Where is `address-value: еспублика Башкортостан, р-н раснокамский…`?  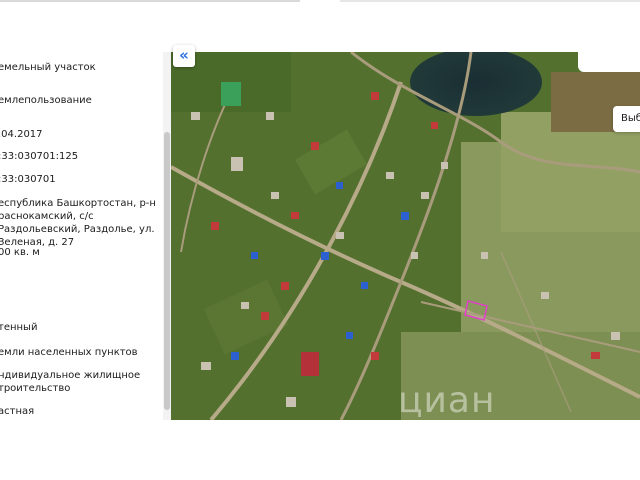
address-value: еспублика Башкортостан, р-н раснокамский… is located at coordinates (78, 223).